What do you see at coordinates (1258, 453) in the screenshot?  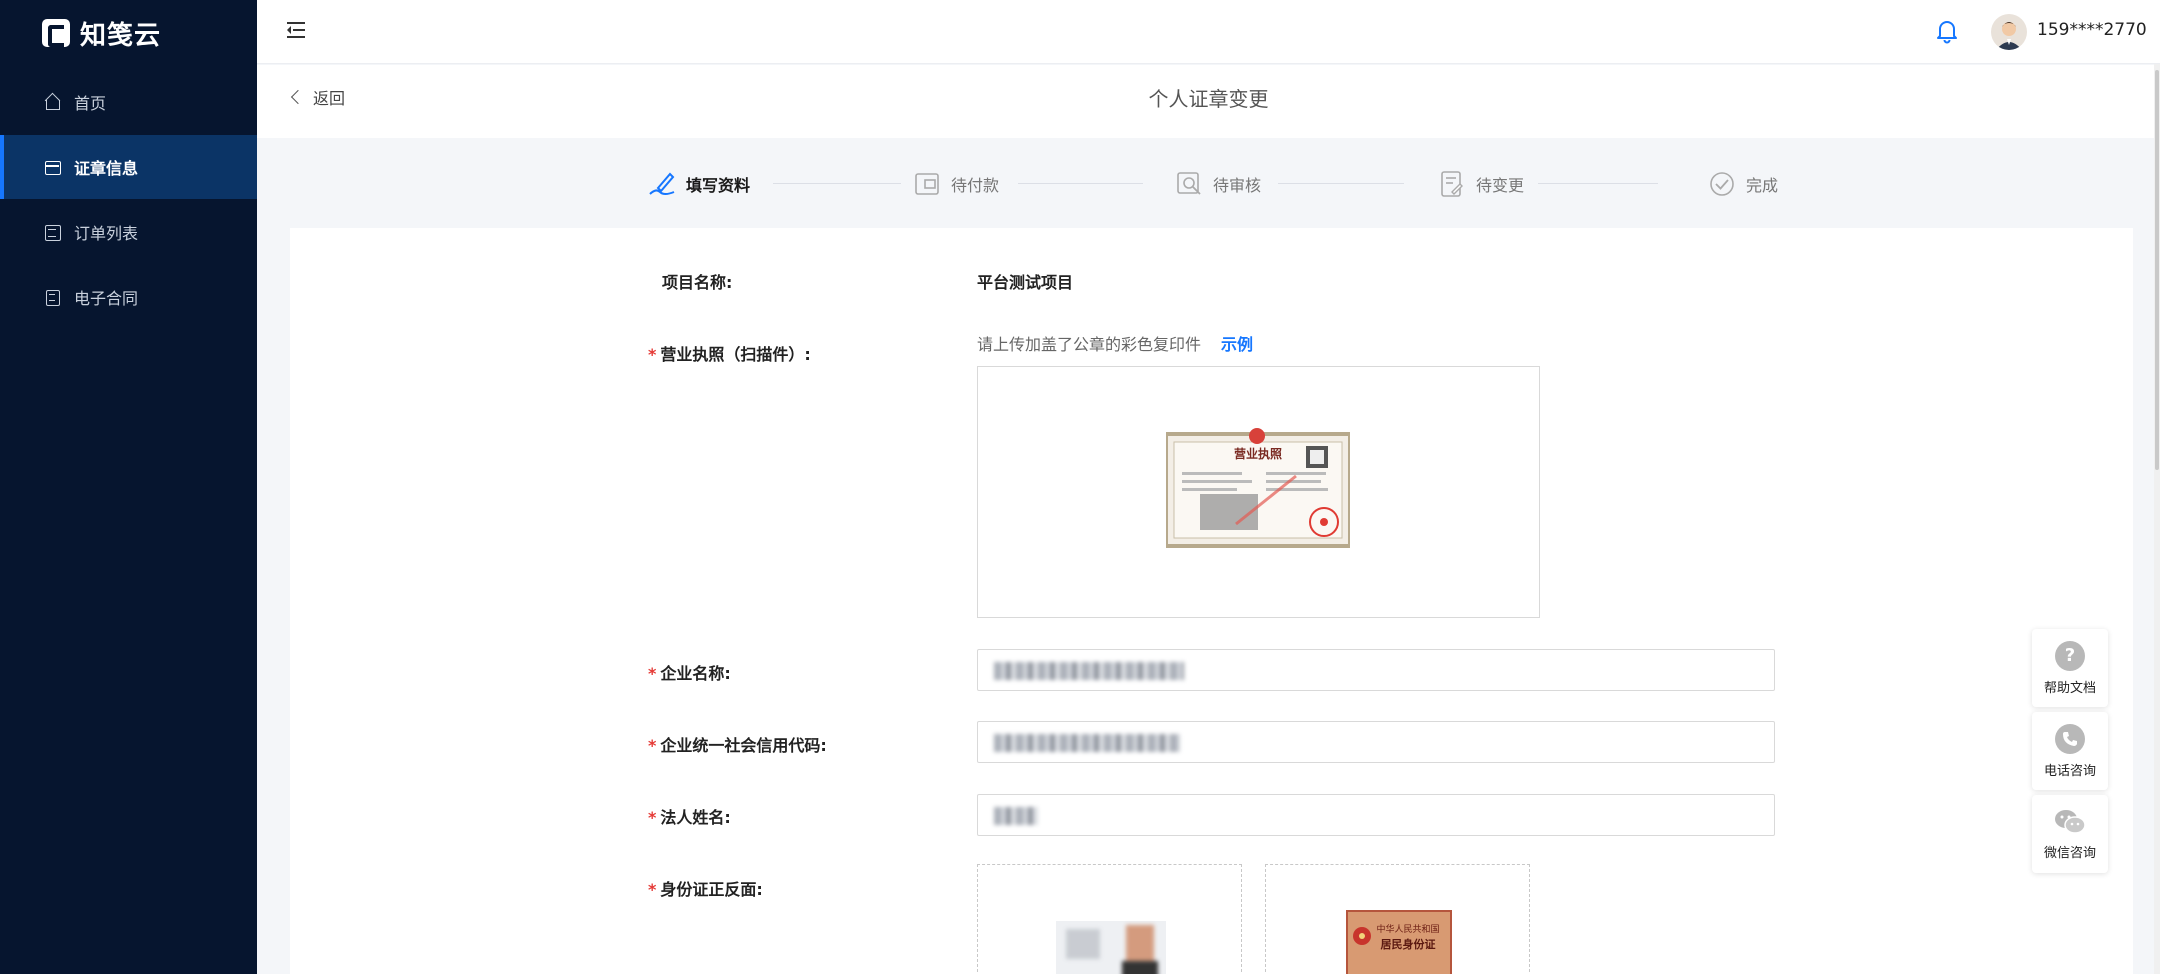 I see `svg-text: 营业执照` at bounding box center [1258, 453].